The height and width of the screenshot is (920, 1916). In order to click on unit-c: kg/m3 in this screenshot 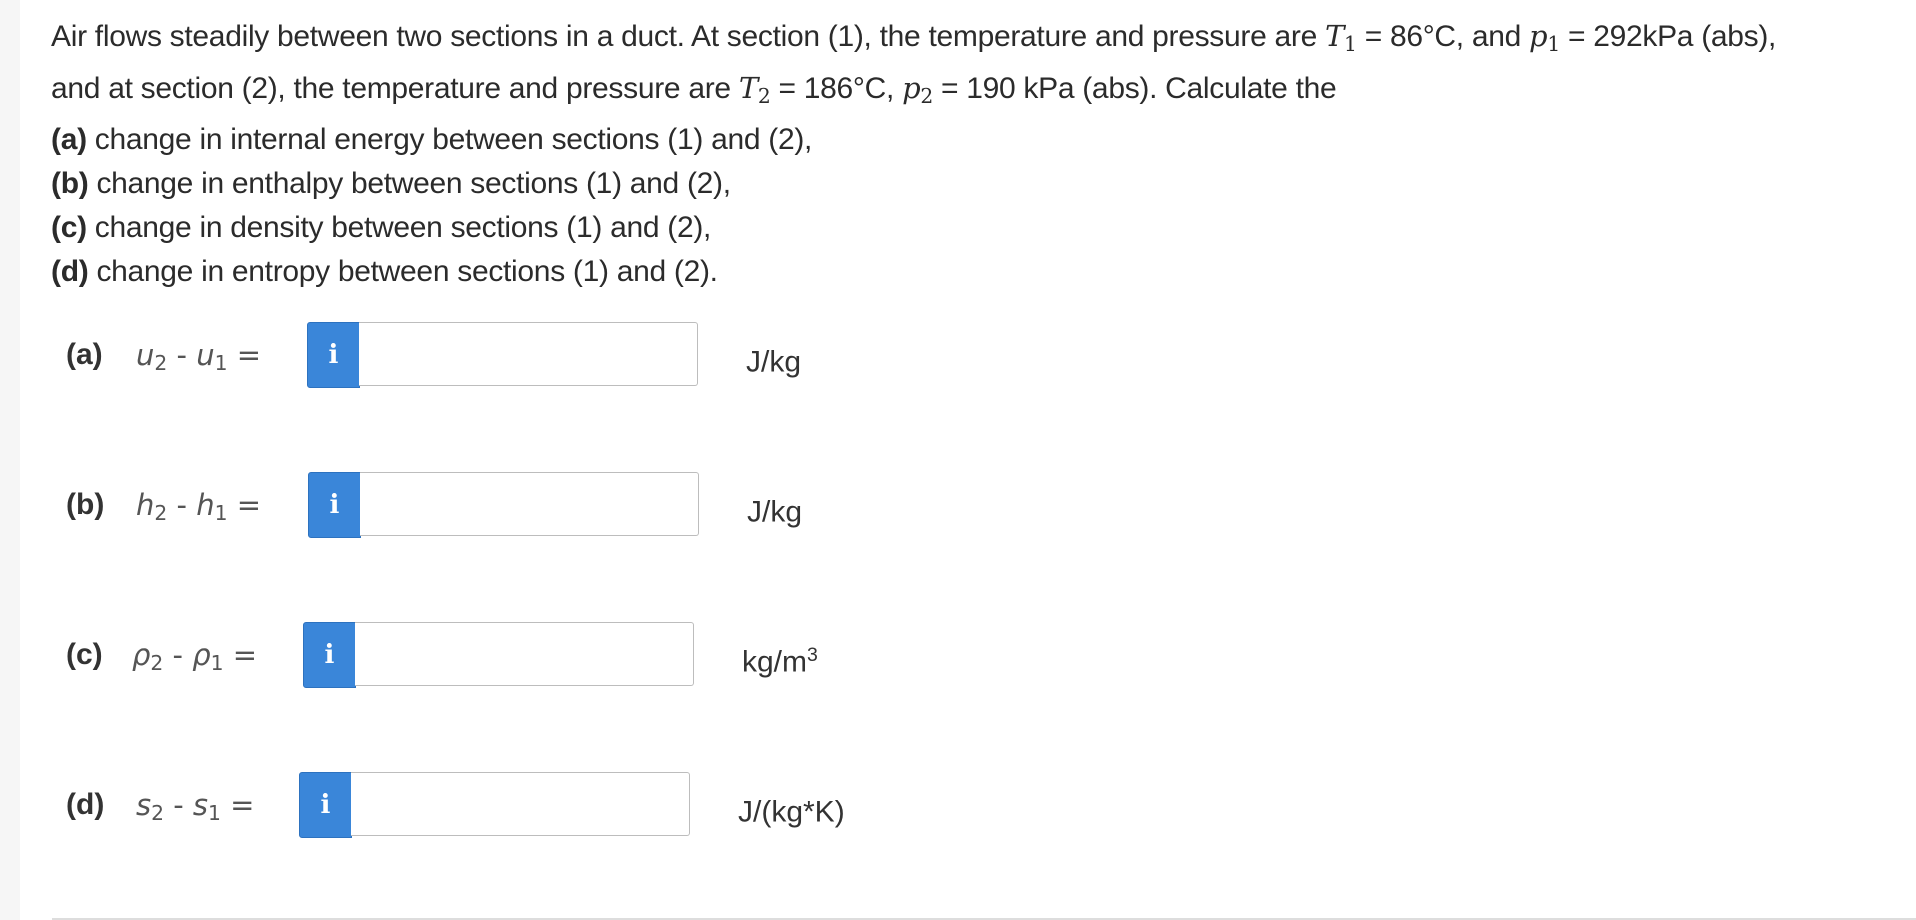, I will do `click(780, 661)`.